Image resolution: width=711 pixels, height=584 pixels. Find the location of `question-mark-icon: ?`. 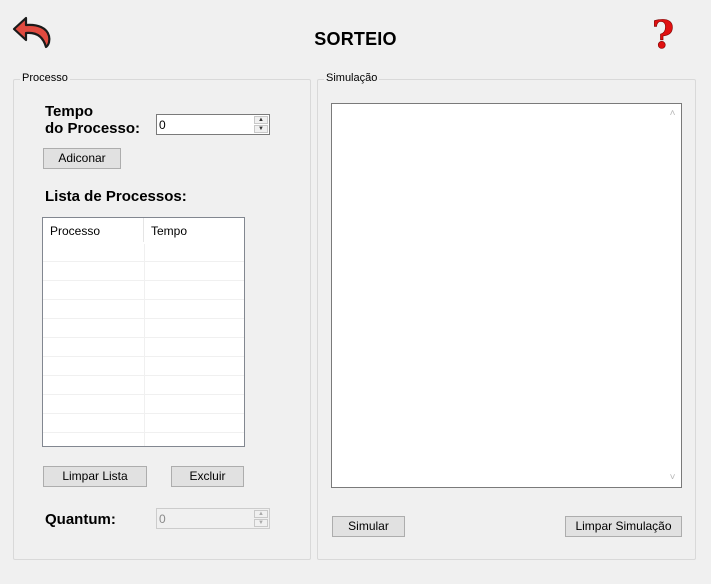

question-mark-icon: ? is located at coordinates (663, 35).